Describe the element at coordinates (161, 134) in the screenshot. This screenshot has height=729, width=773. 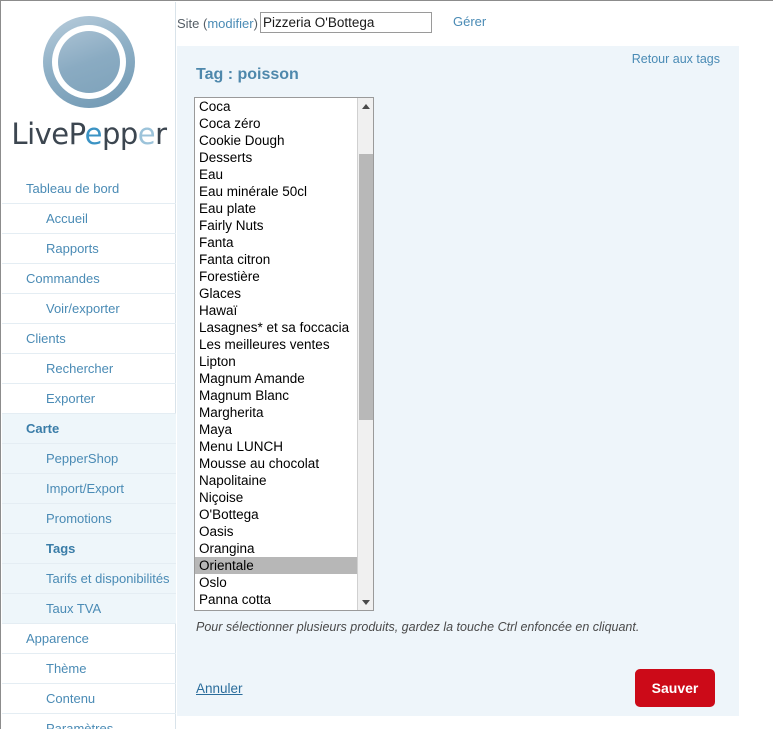
I see `brand-text-4: r` at that location.